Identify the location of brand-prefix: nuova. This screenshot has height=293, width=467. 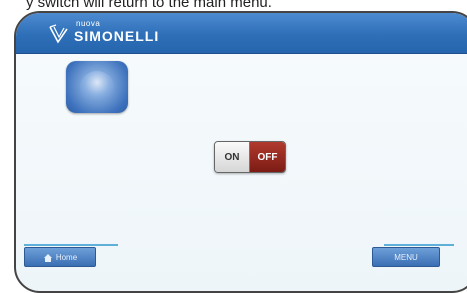
(88, 23).